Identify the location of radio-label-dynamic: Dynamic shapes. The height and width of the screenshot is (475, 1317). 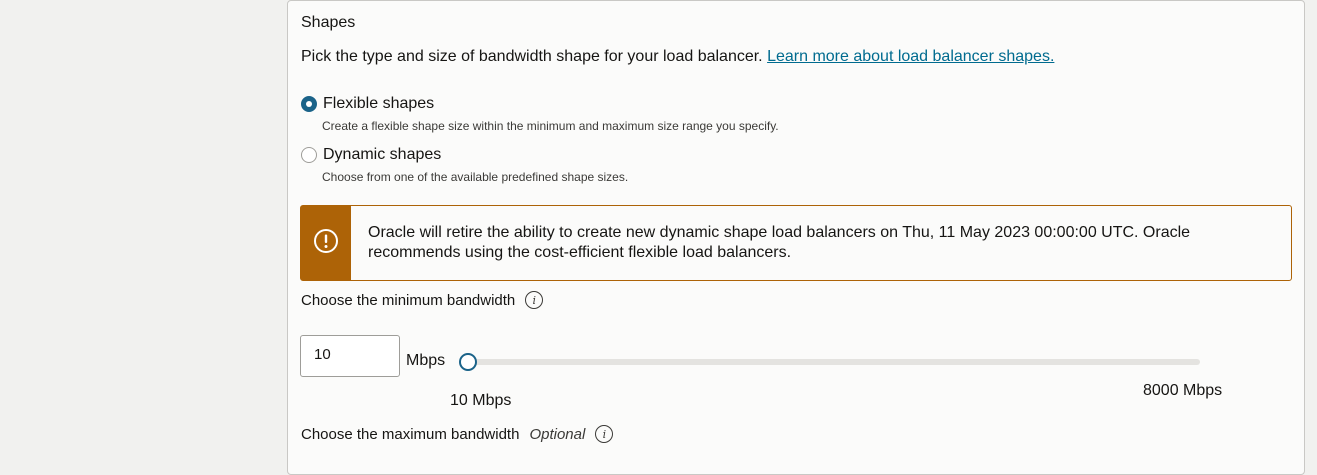
(382, 154).